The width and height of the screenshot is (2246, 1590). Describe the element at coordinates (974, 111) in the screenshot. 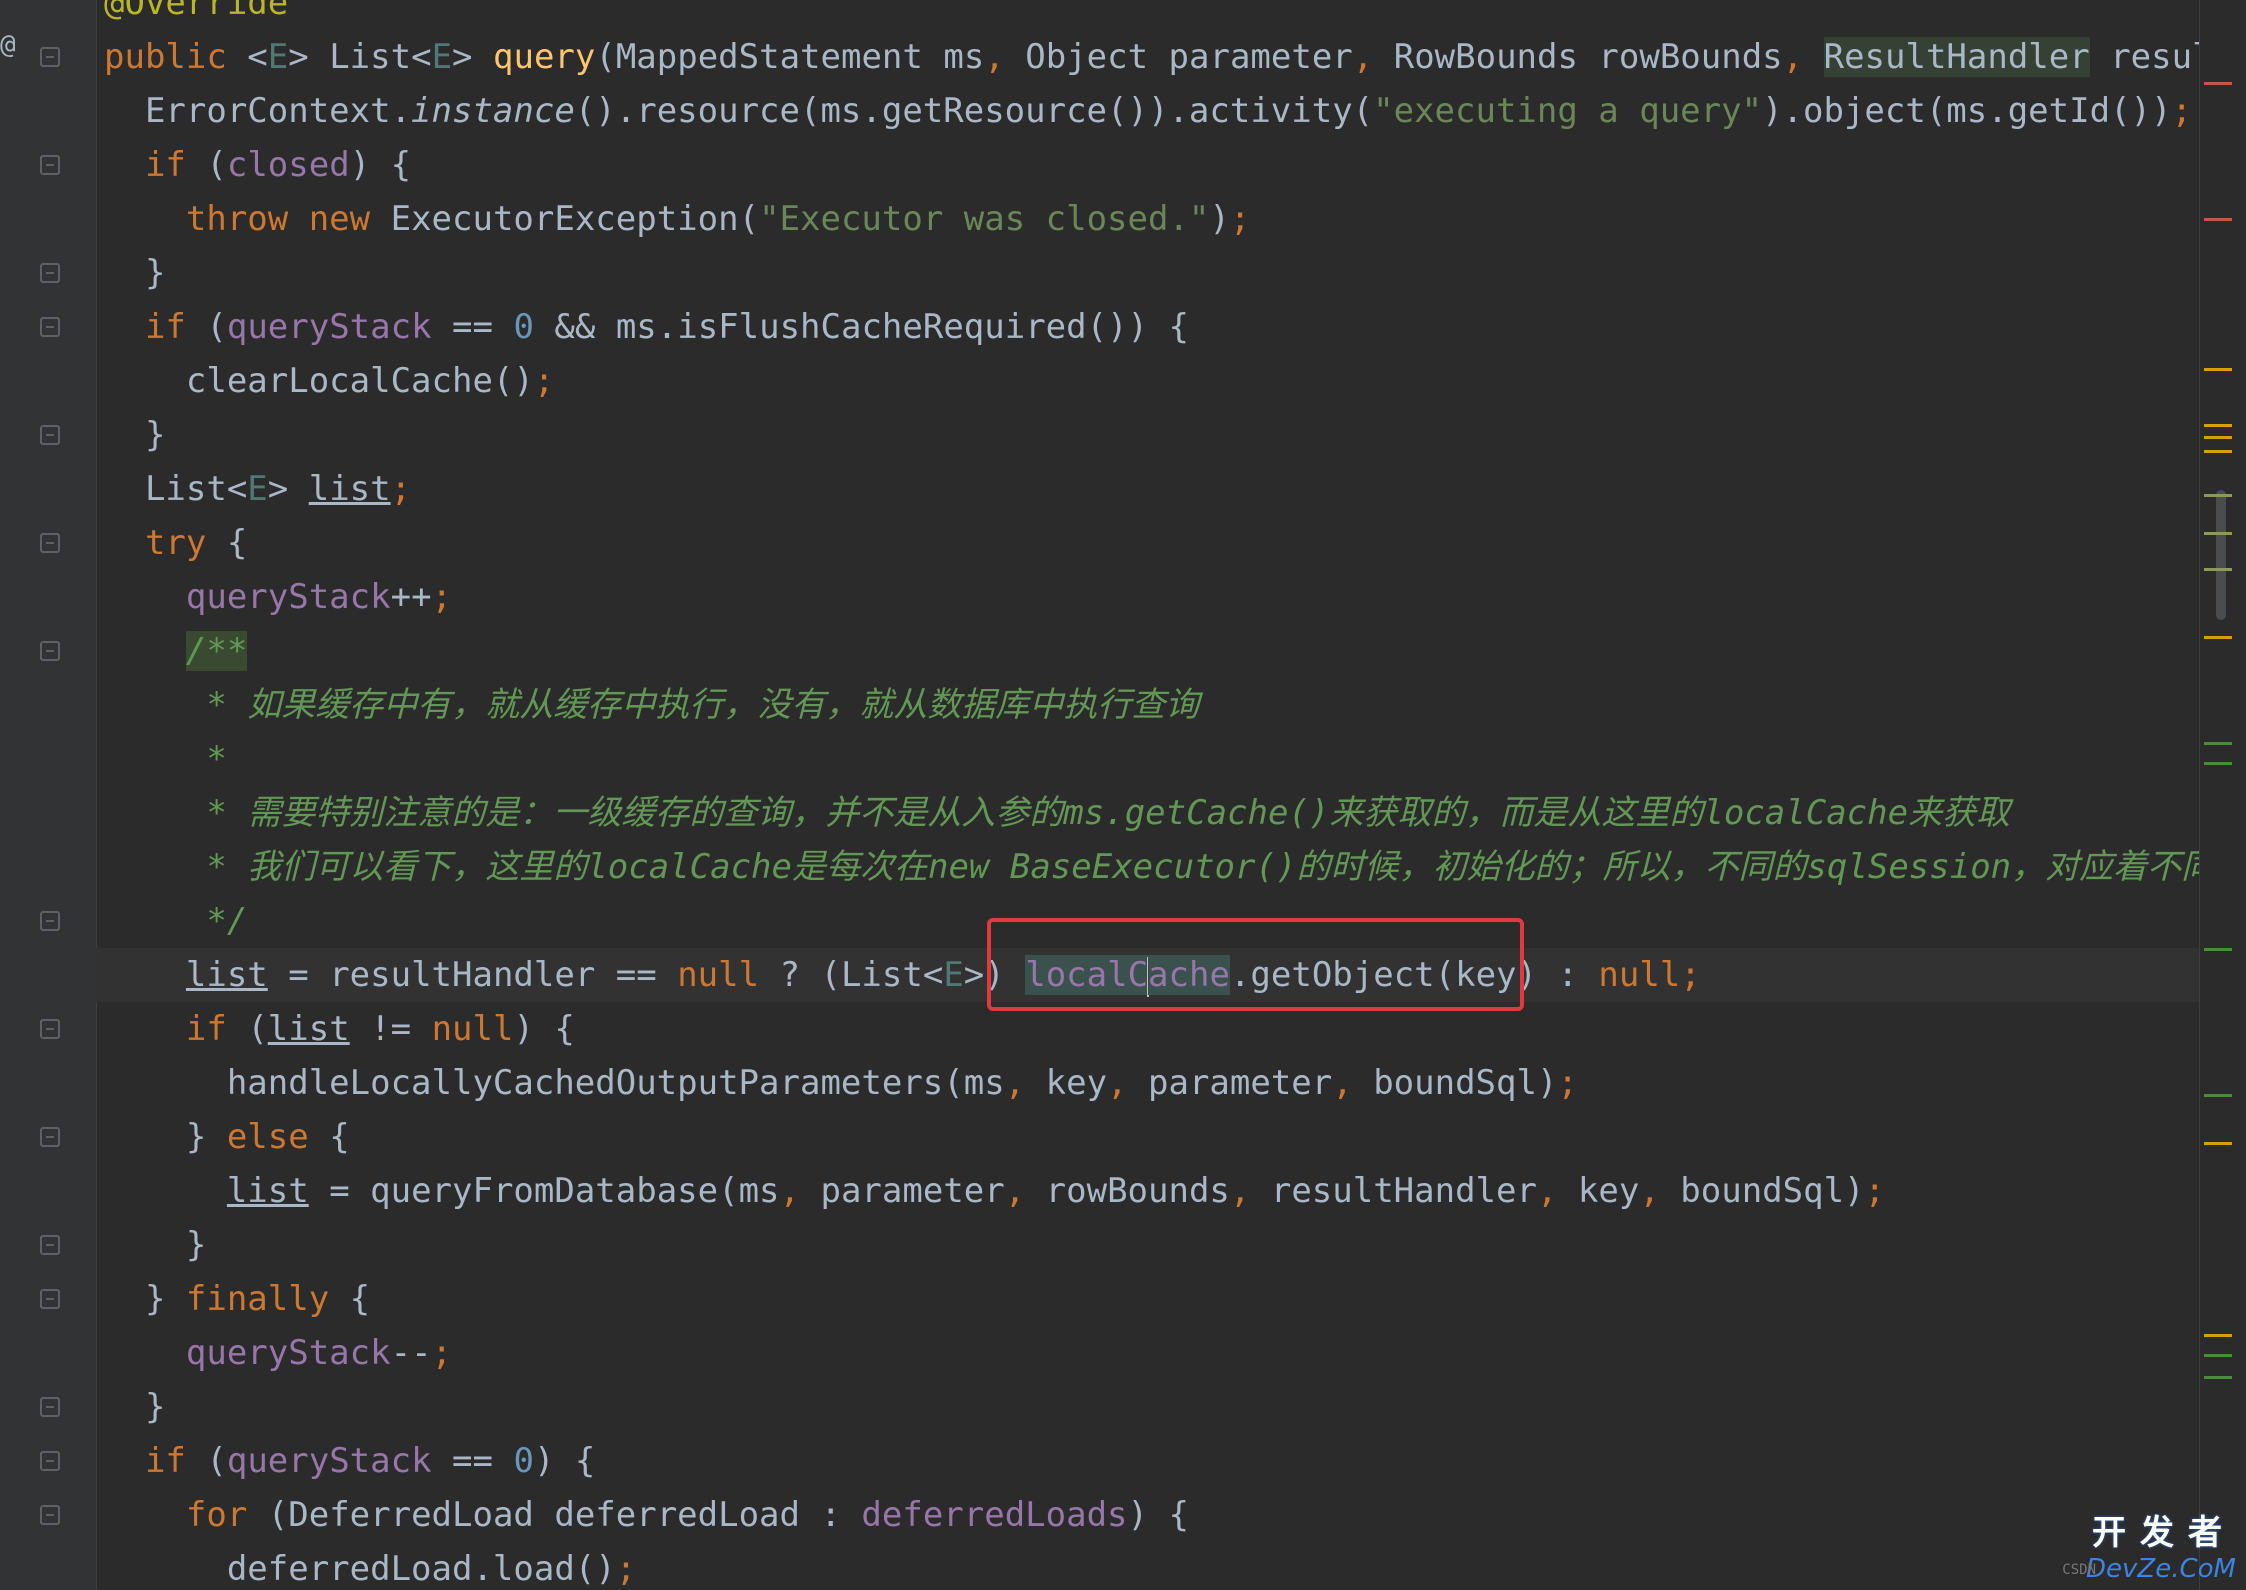

I see `code-token: ().resource(ms.getResource()).activity(` at that location.